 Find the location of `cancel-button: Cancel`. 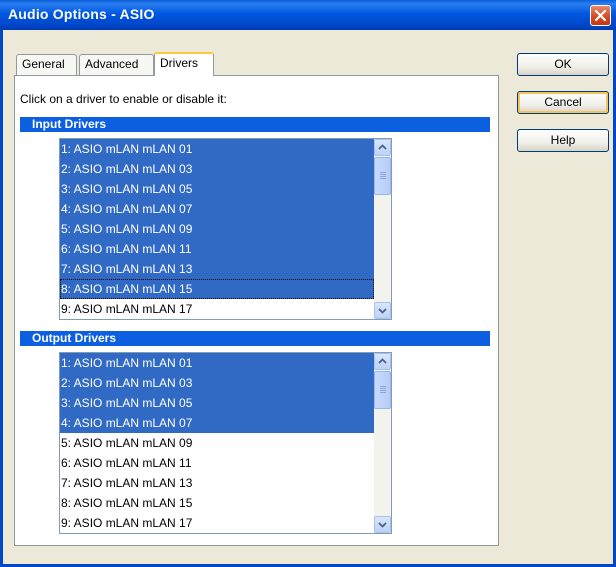

cancel-button: Cancel is located at coordinates (563, 102).